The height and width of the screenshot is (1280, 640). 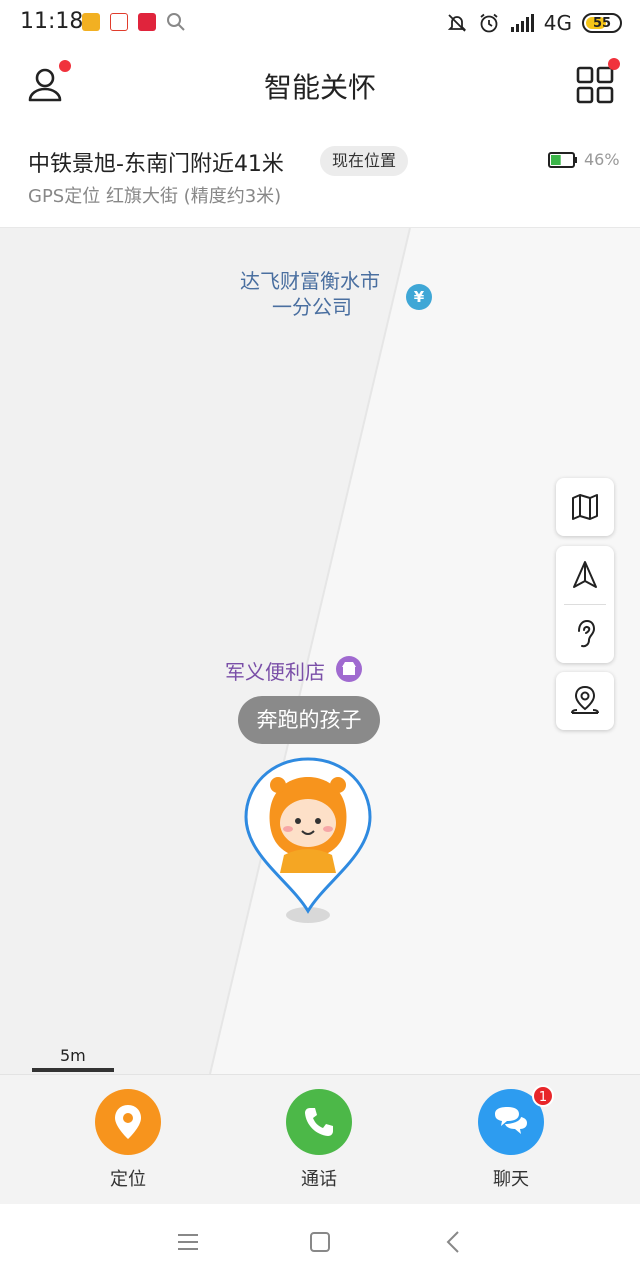 I want to click on call-action: 通话, so click(x=319, y=1140).